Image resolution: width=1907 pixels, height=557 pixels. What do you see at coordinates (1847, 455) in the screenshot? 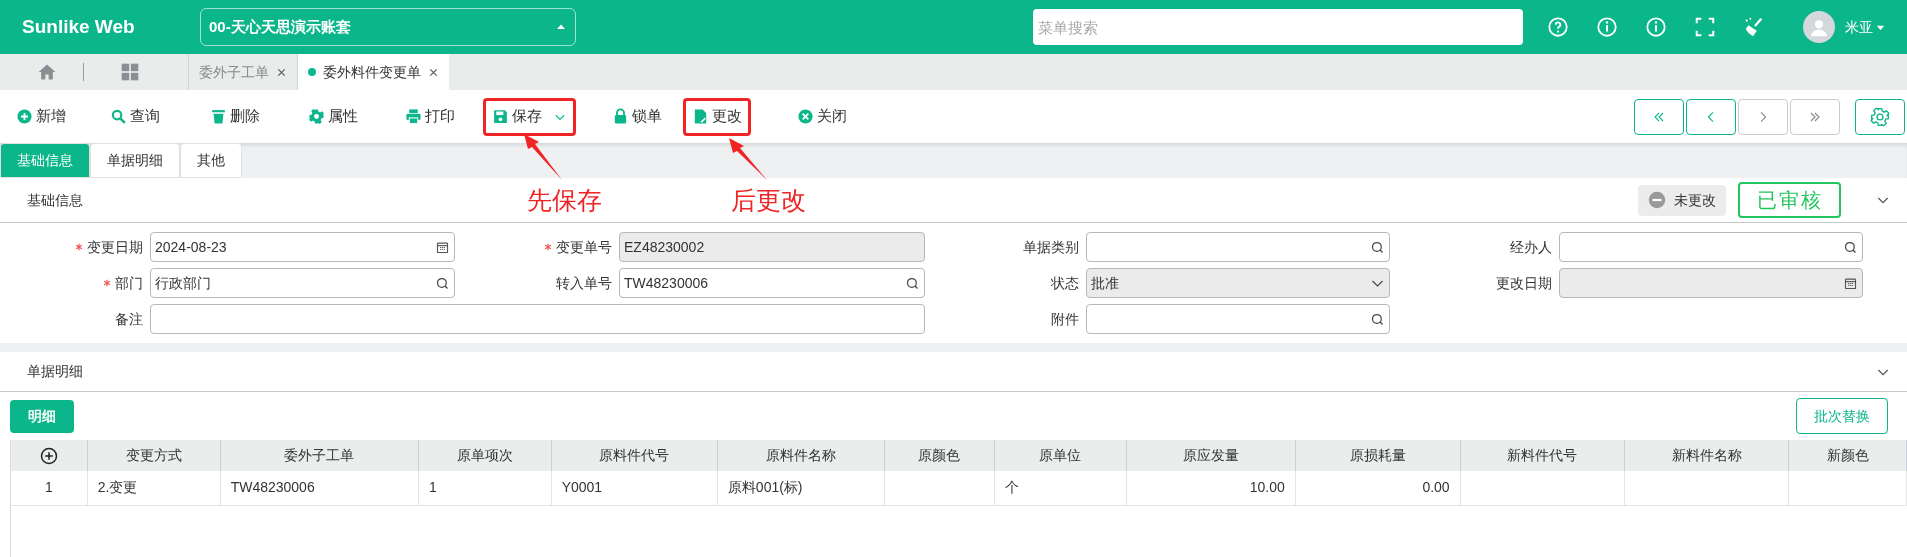
I see `column-header: 新颜色` at bounding box center [1847, 455].